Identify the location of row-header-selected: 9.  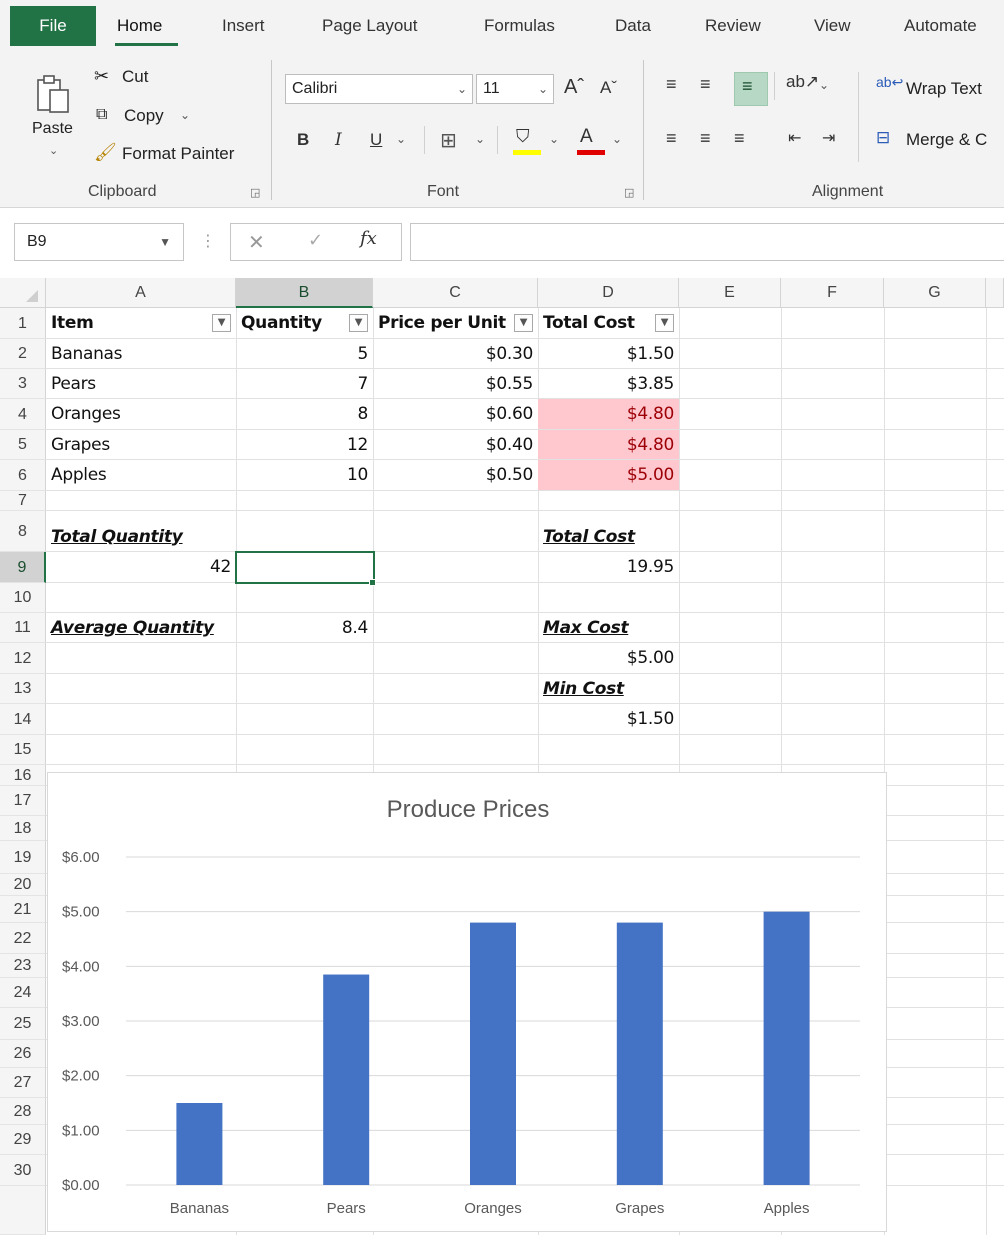
(23, 567).